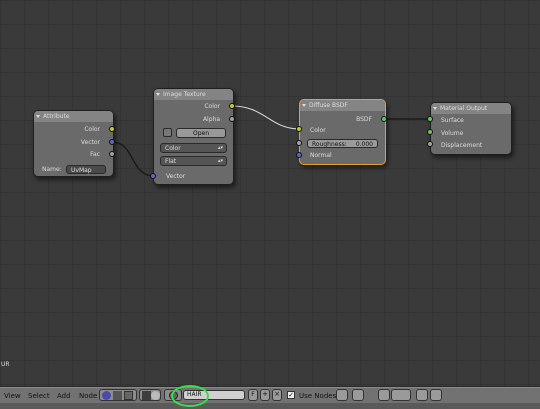  Describe the element at coordinates (112, 129) in the screenshot. I see `attribute-color-socket` at that location.